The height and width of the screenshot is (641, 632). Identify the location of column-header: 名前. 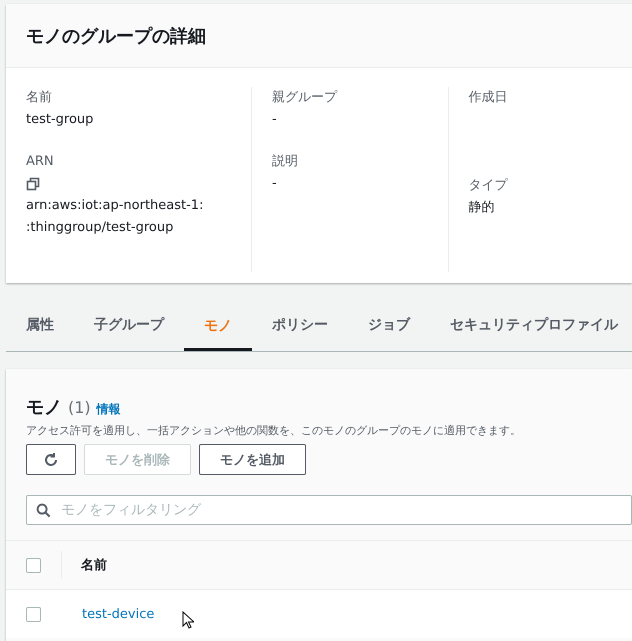
(94, 565).